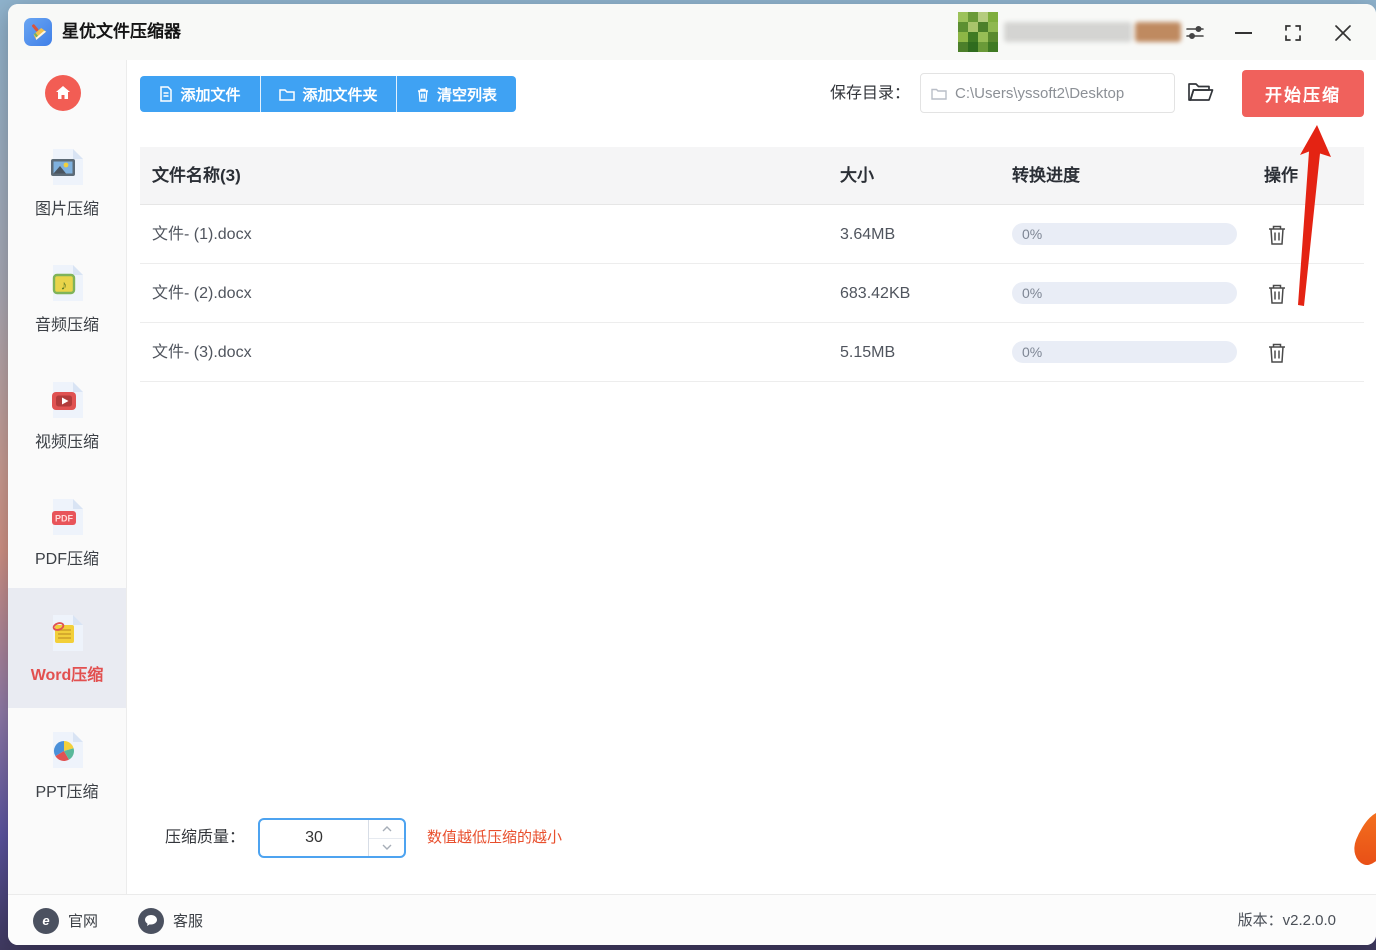 This screenshot has height=950, width=1376. I want to click on file-size: 5.15MB, so click(868, 352).